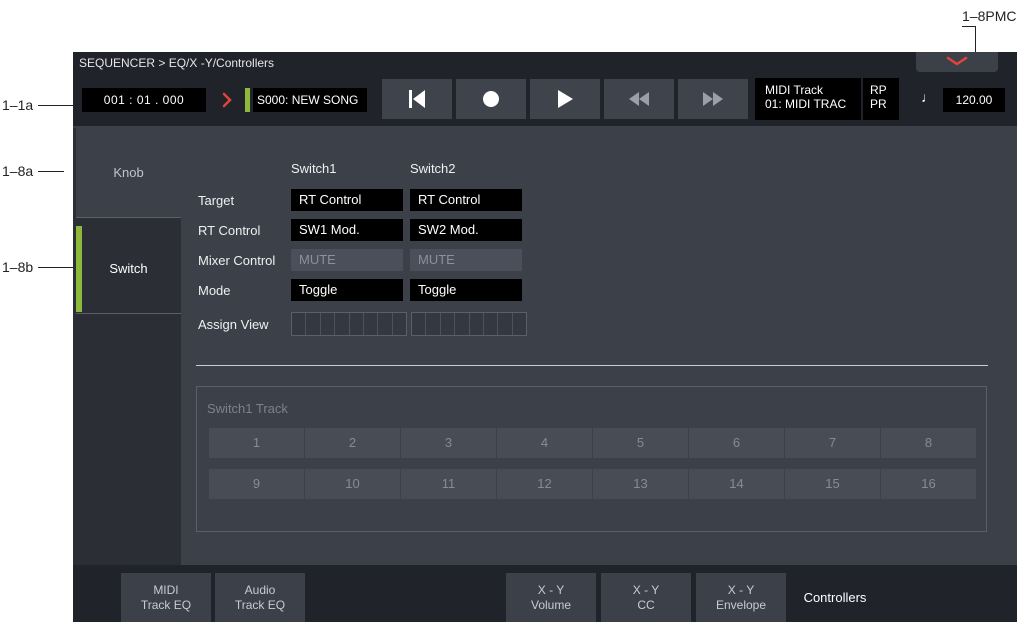 This screenshot has height=626, width=1020. What do you see at coordinates (741, 589) in the screenshot?
I see `tab-xy-envelope-line1: X - Y` at bounding box center [741, 589].